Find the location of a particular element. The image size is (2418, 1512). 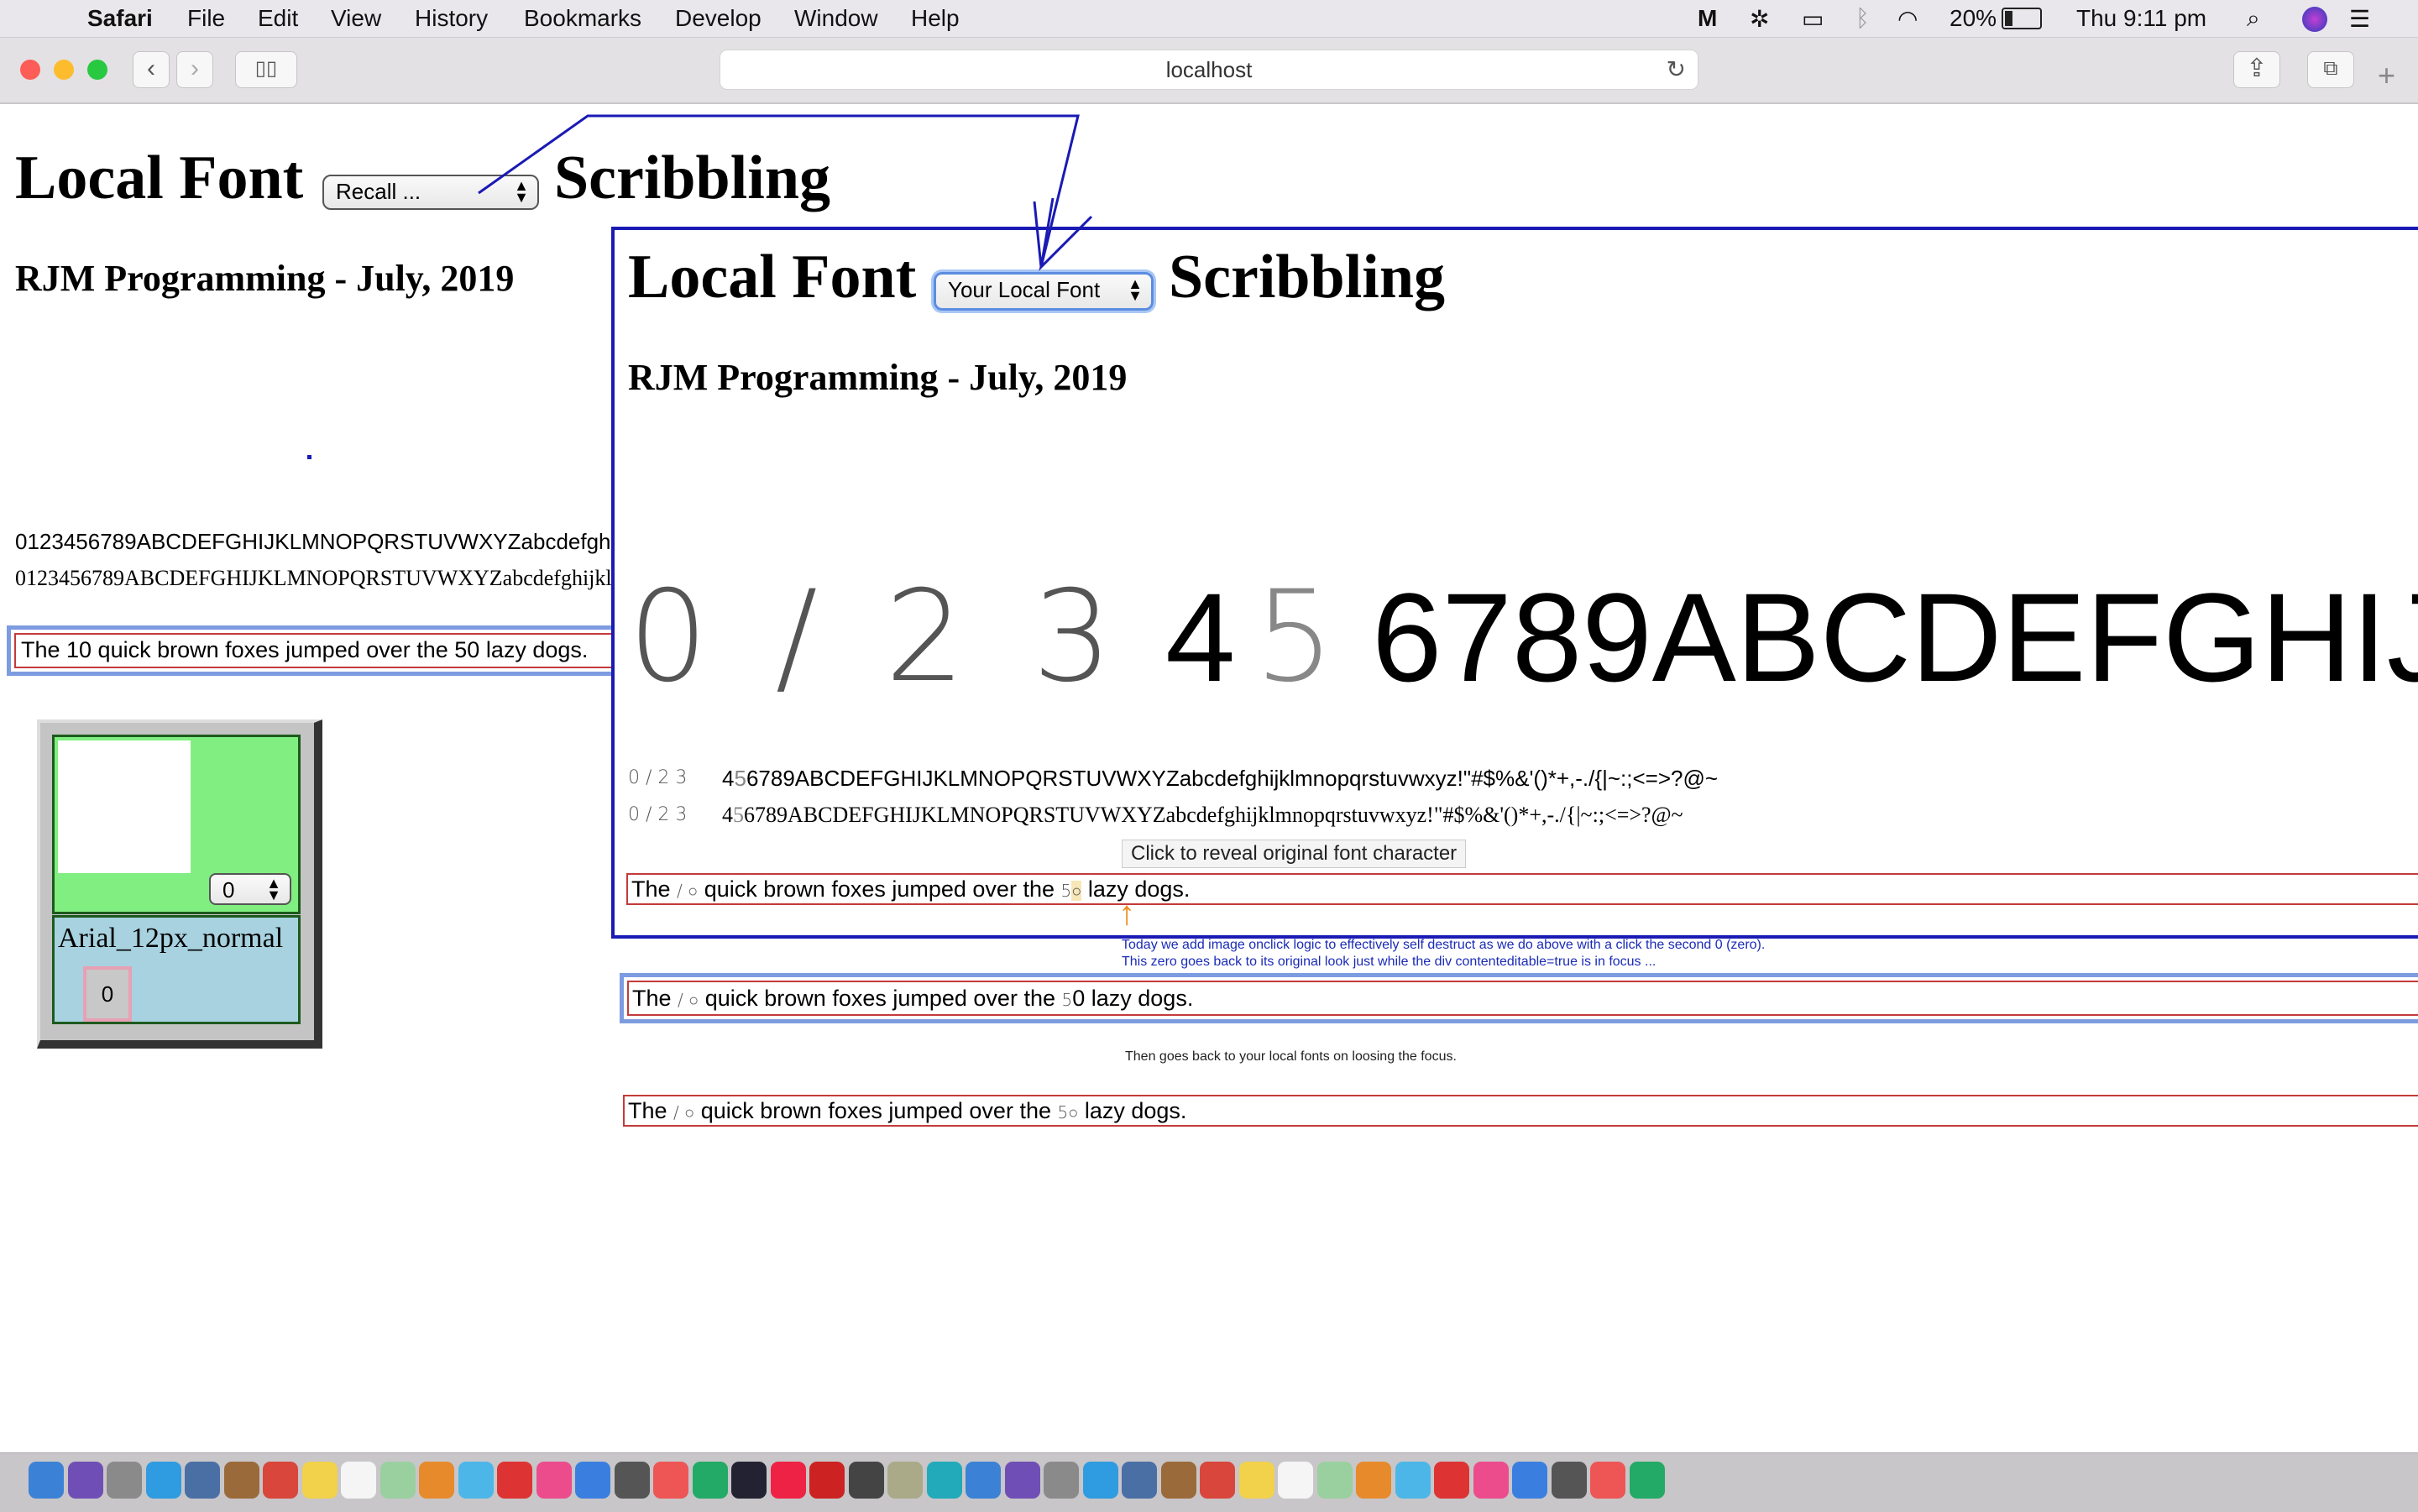

scribble-lines is located at coordinates (785, 192).